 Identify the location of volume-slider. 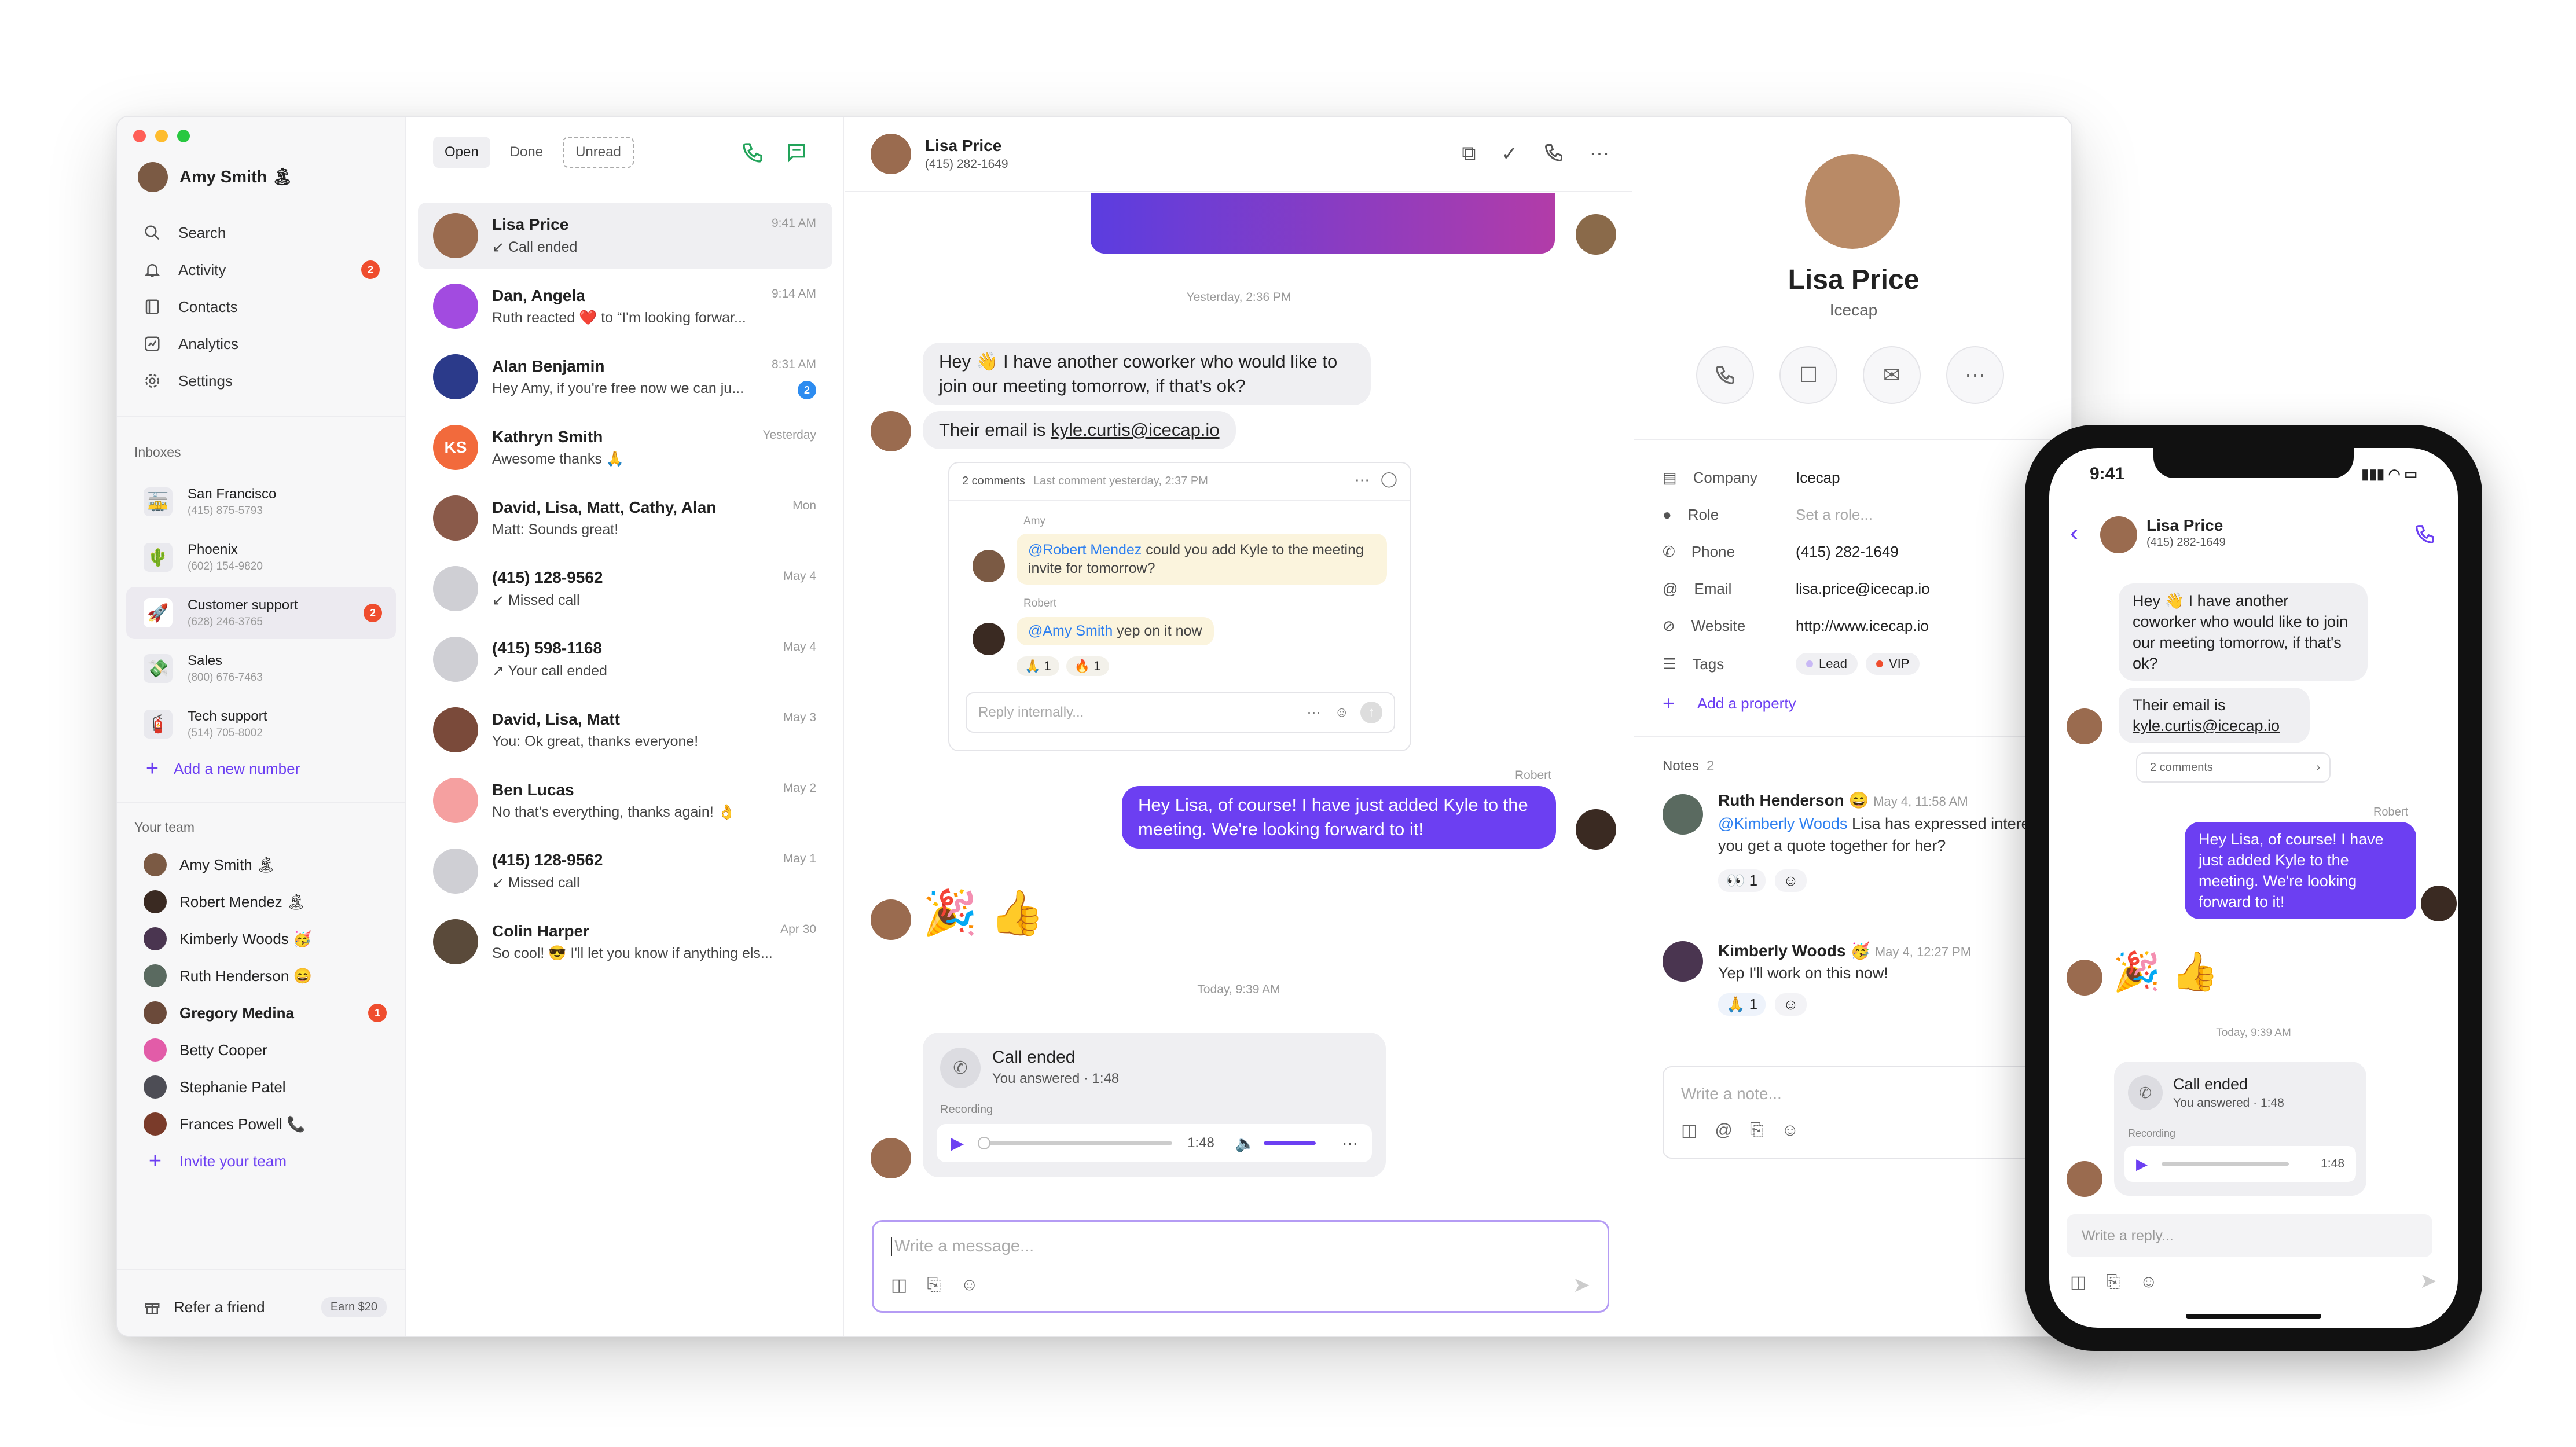
(1289, 1143).